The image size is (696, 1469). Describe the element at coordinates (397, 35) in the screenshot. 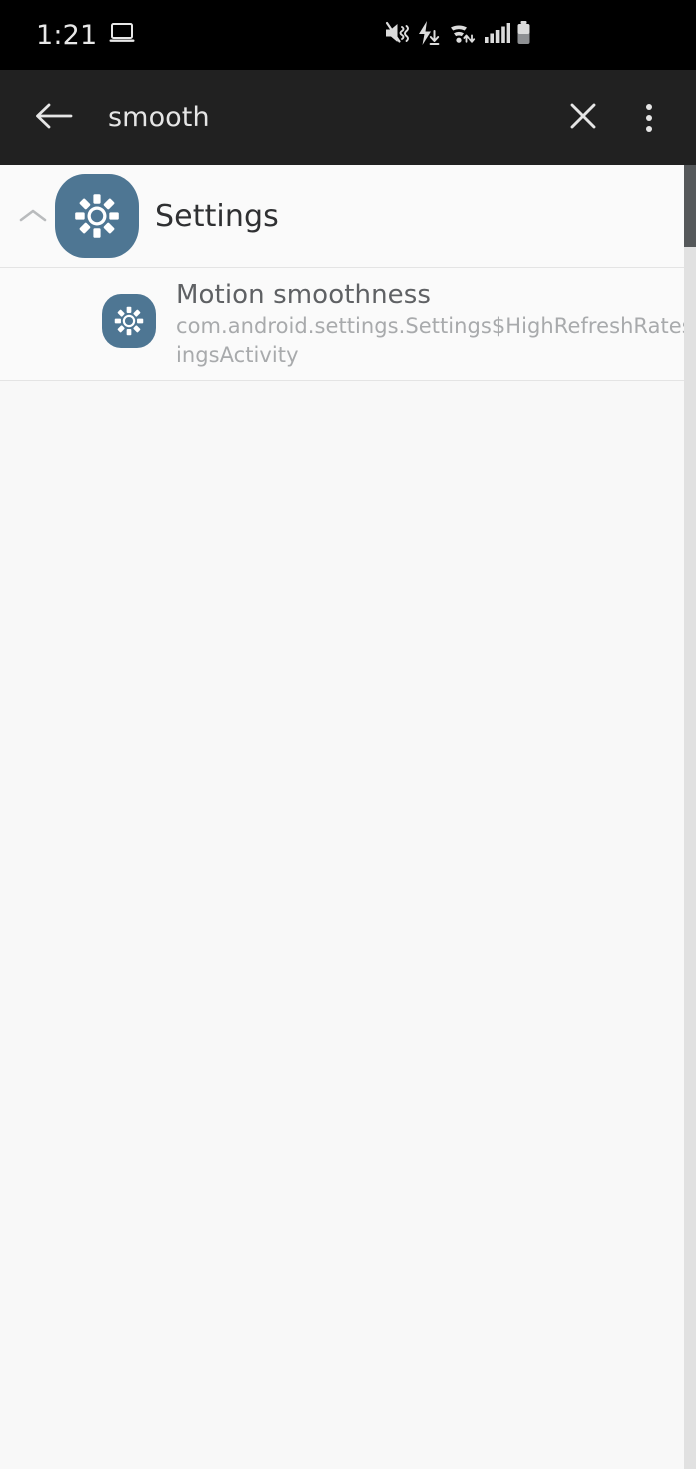

I see `volume-mute-vibrate-icon` at that location.